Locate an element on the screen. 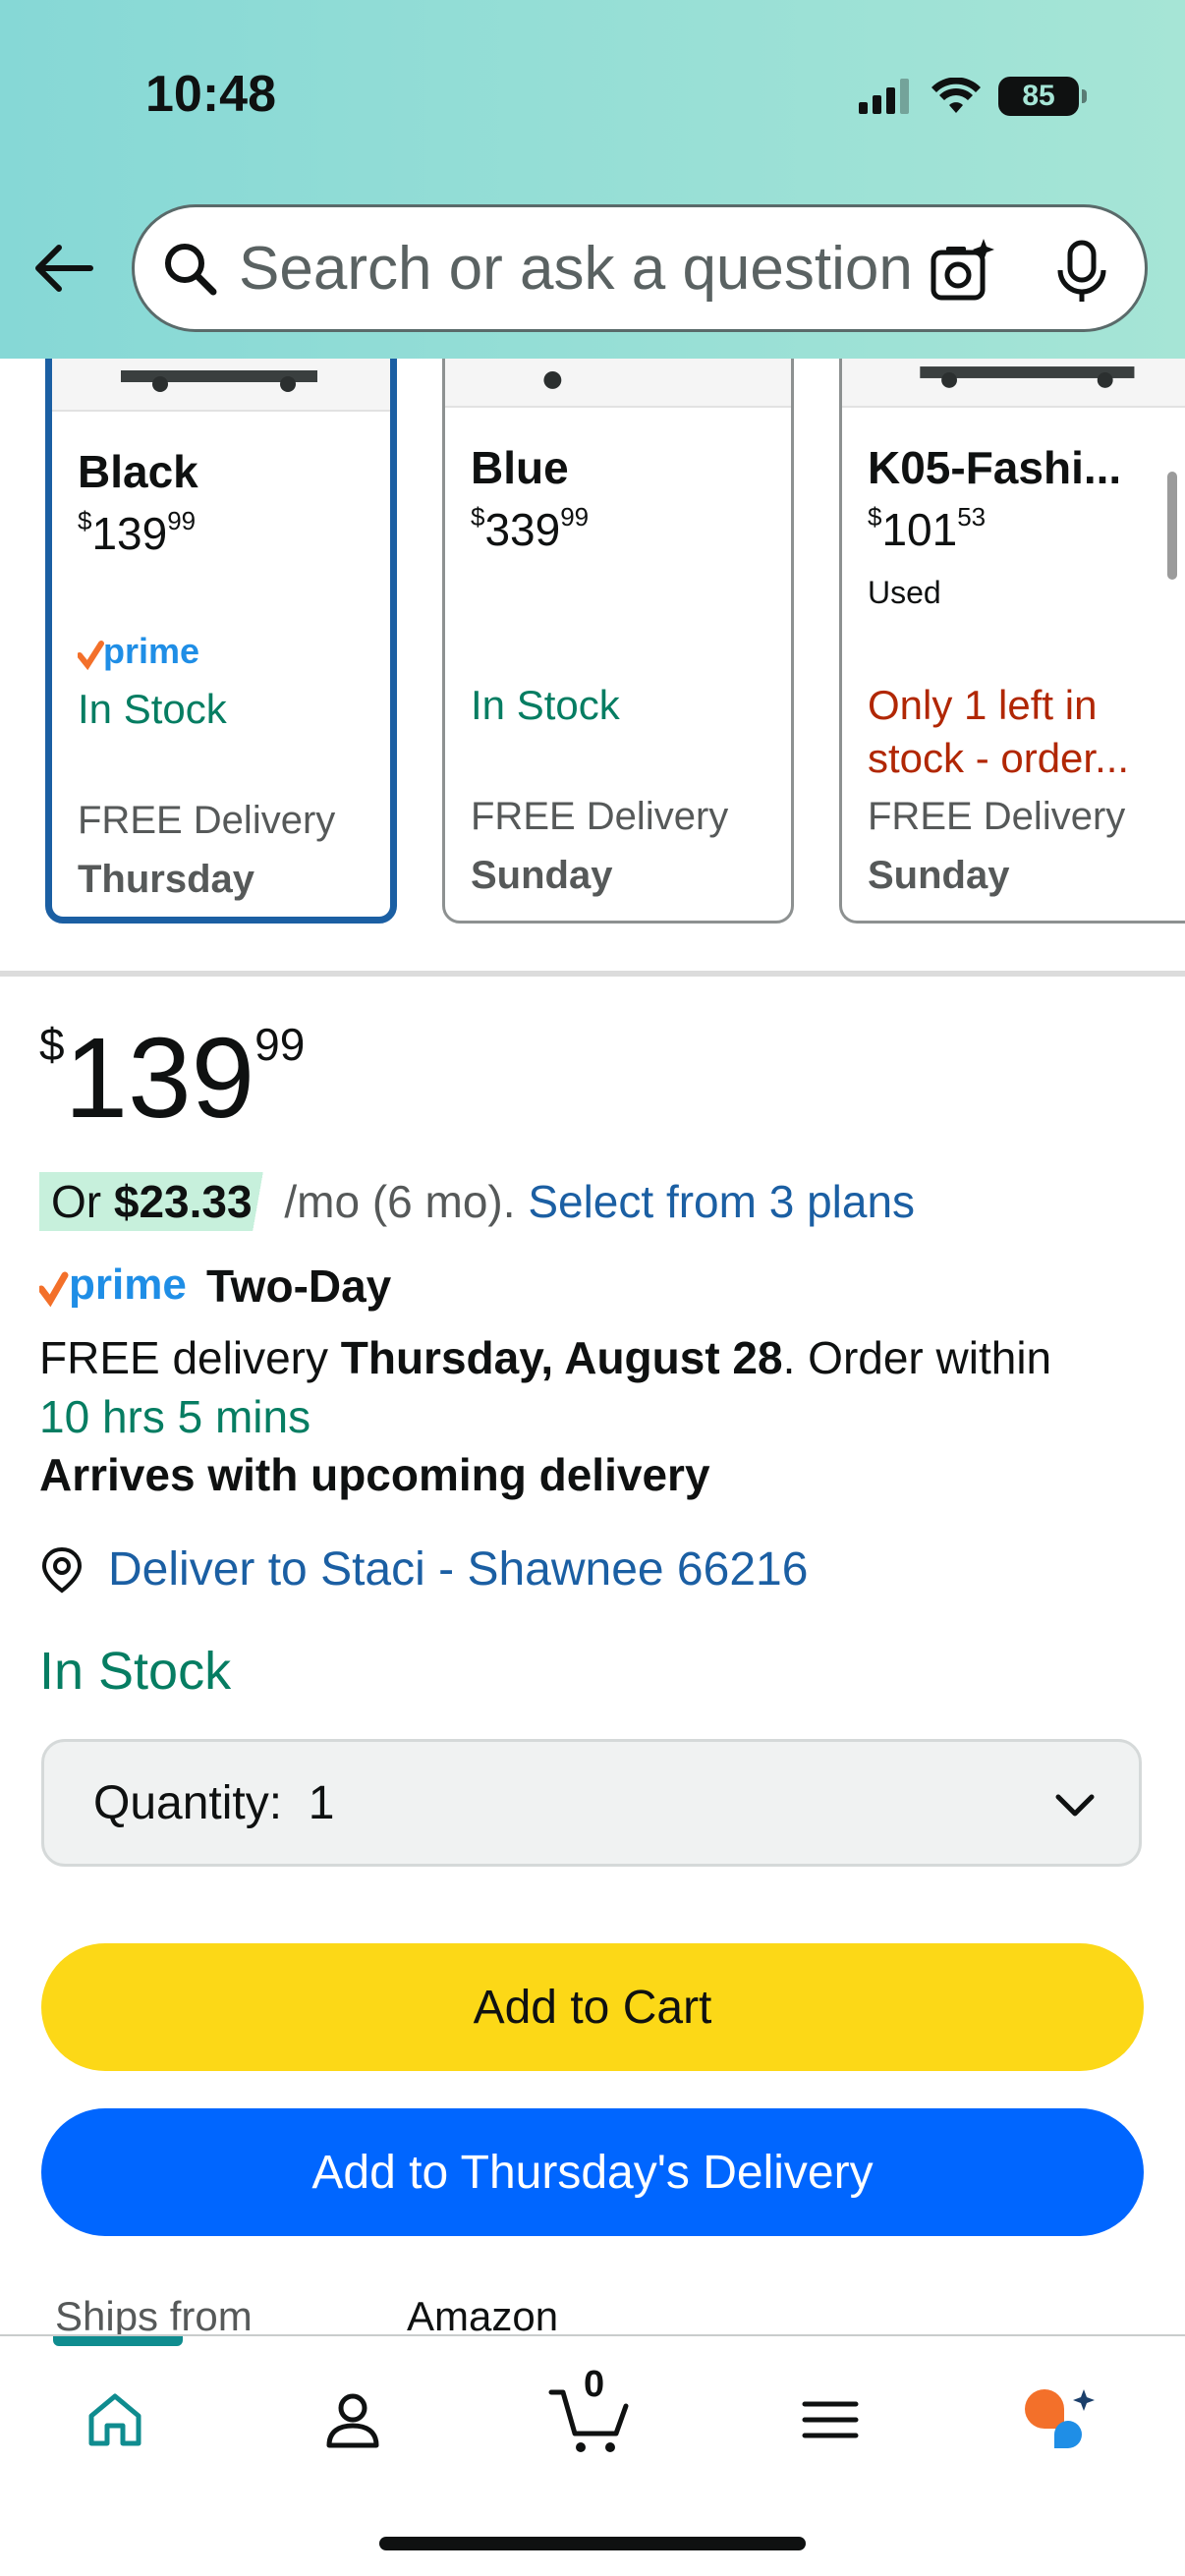 The height and width of the screenshot is (2576, 1185). person-icon is located at coordinates (352, 2420).